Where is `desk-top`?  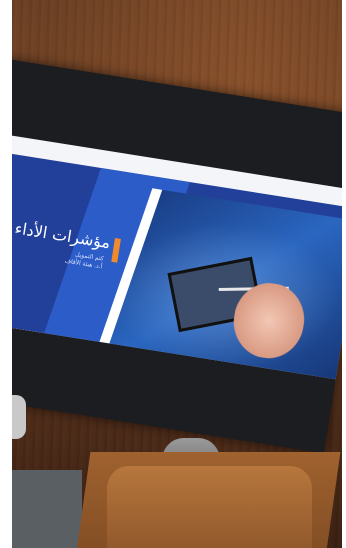
desk-top is located at coordinates (209, 507).